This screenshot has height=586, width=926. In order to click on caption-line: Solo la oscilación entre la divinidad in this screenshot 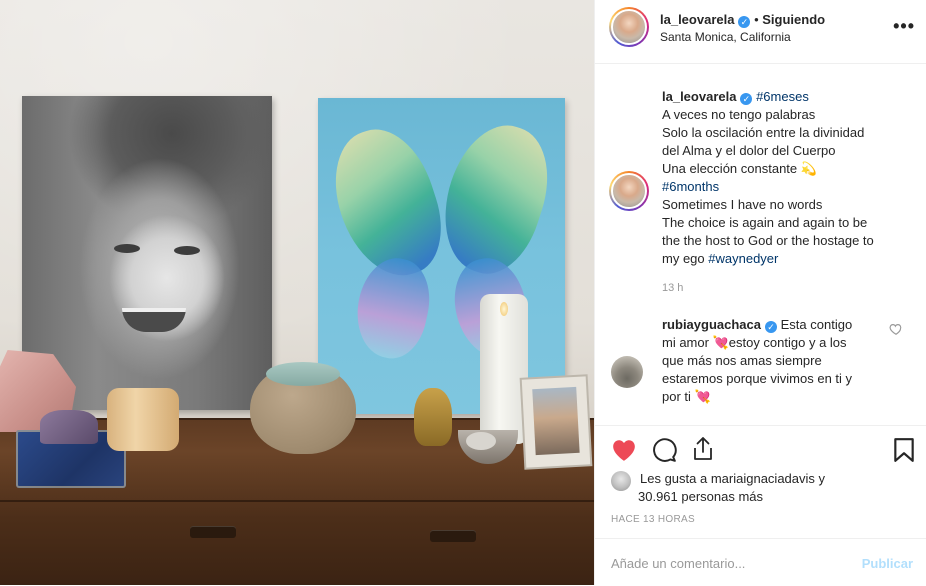, I will do `click(763, 132)`.